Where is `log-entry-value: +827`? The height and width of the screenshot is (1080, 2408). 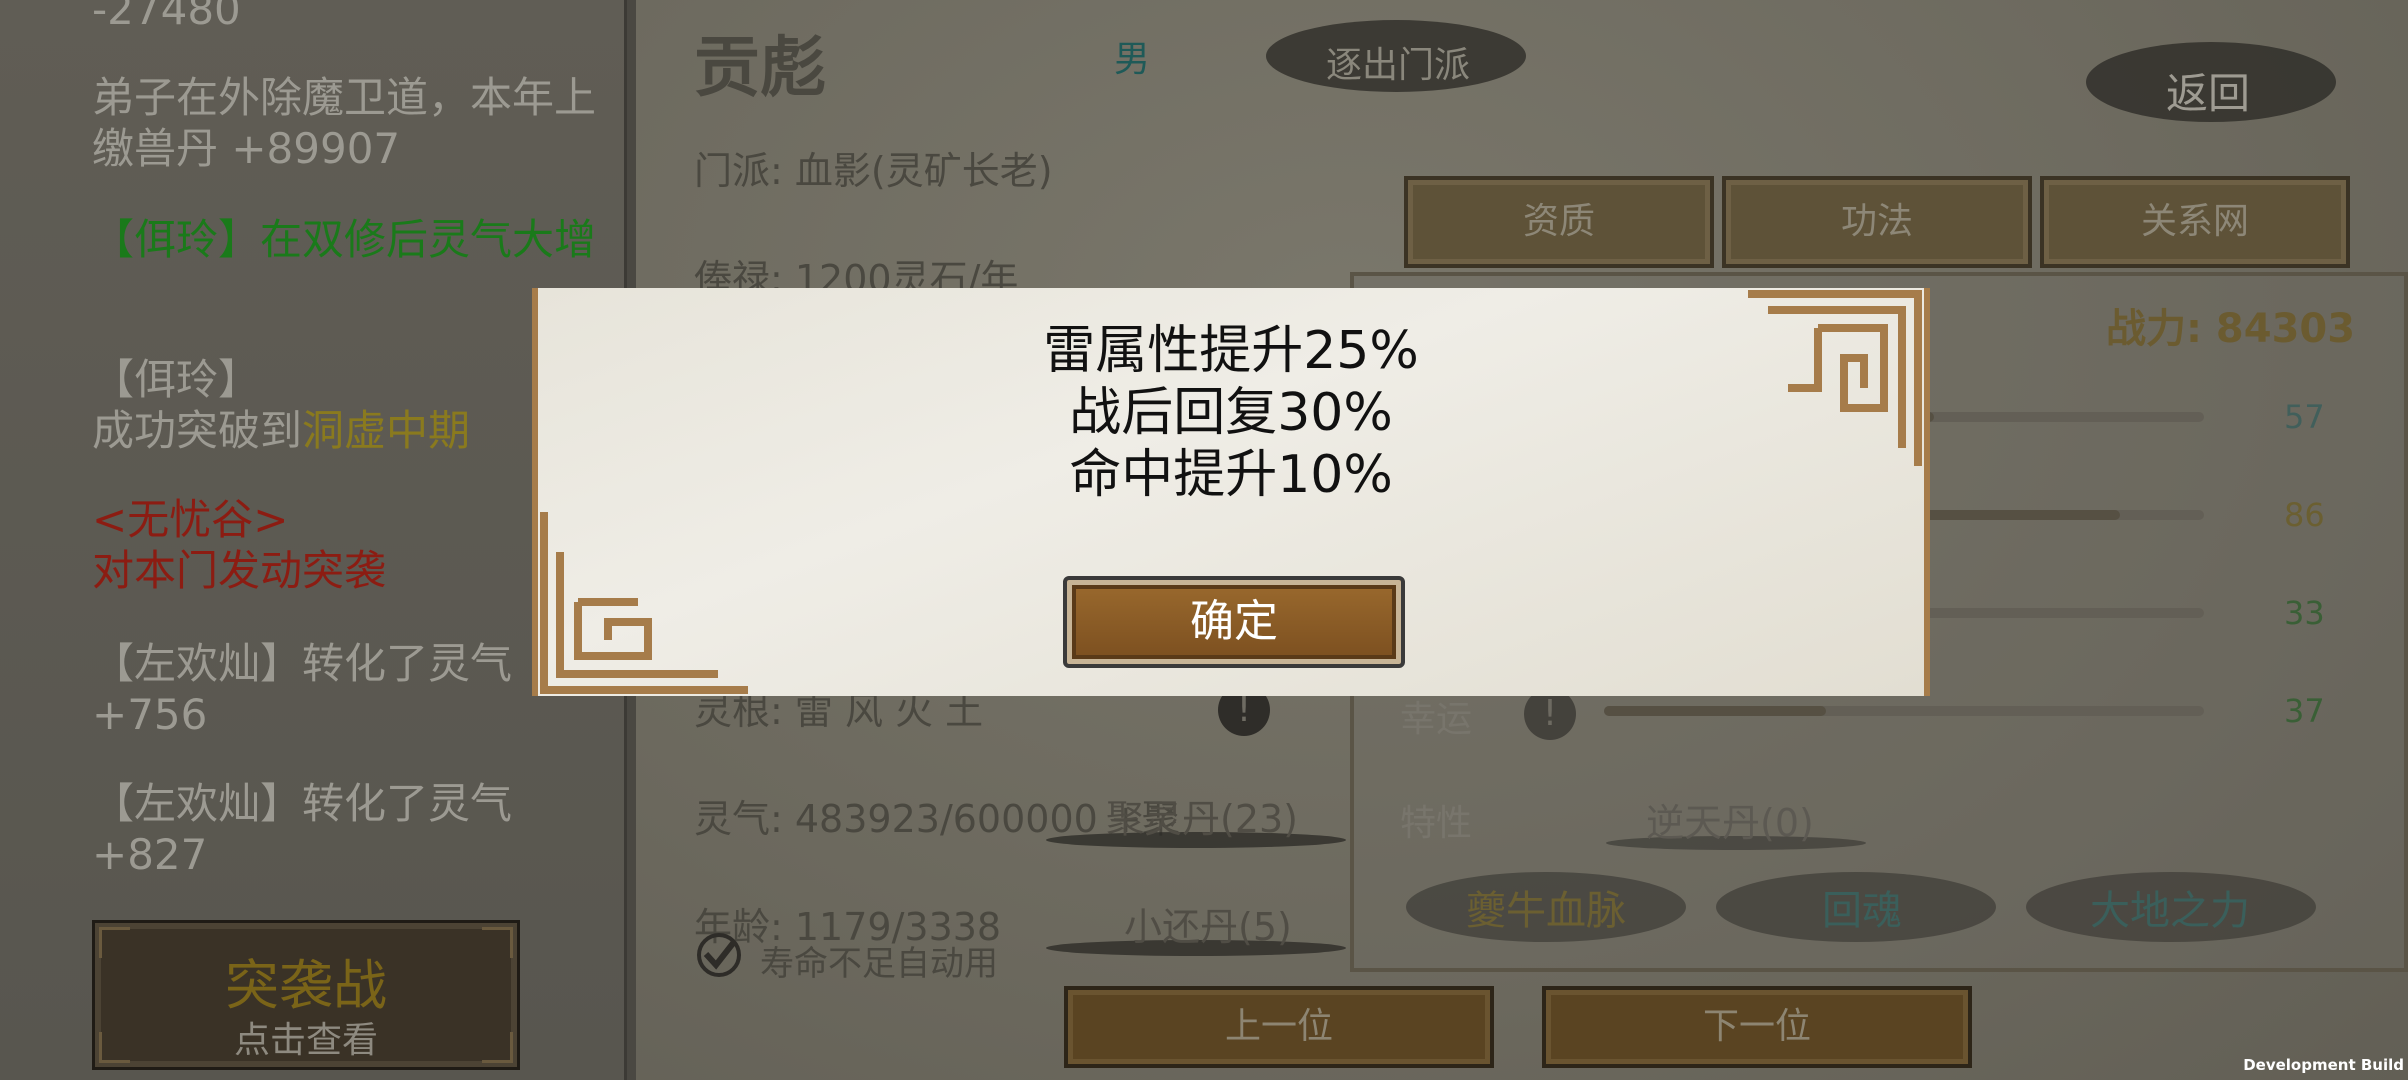 log-entry-value: +827 is located at coordinates (150, 854).